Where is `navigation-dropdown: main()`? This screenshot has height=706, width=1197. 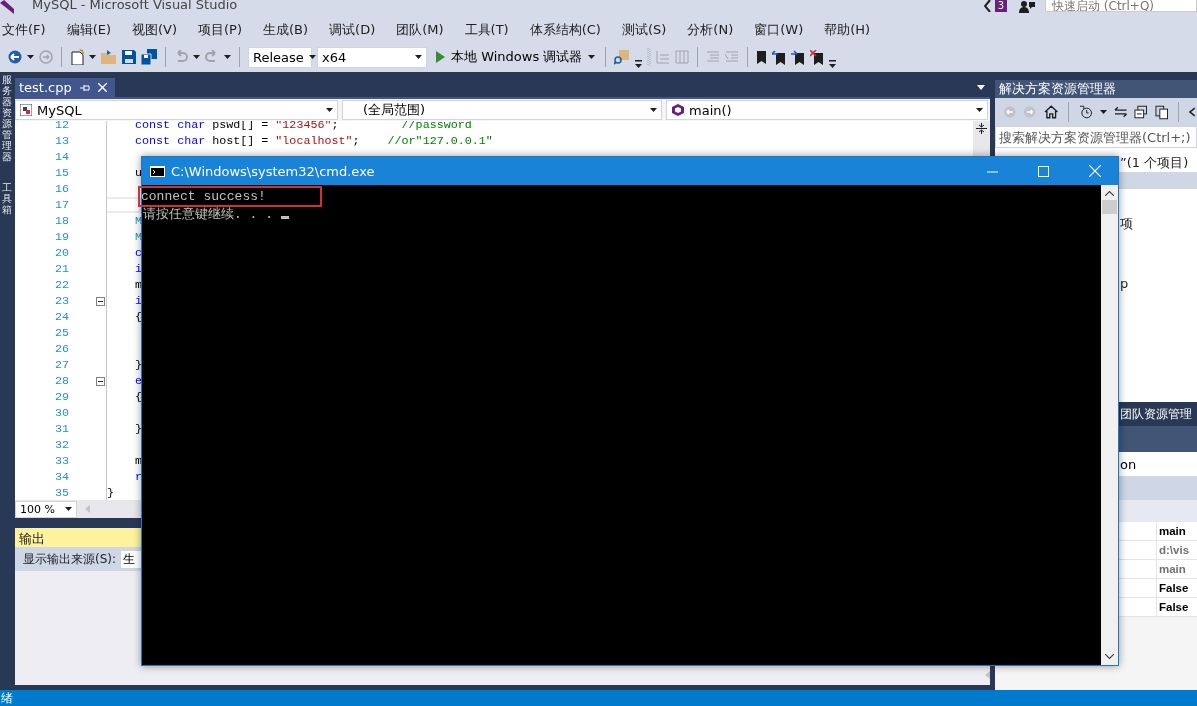 navigation-dropdown: main() is located at coordinates (827, 110).